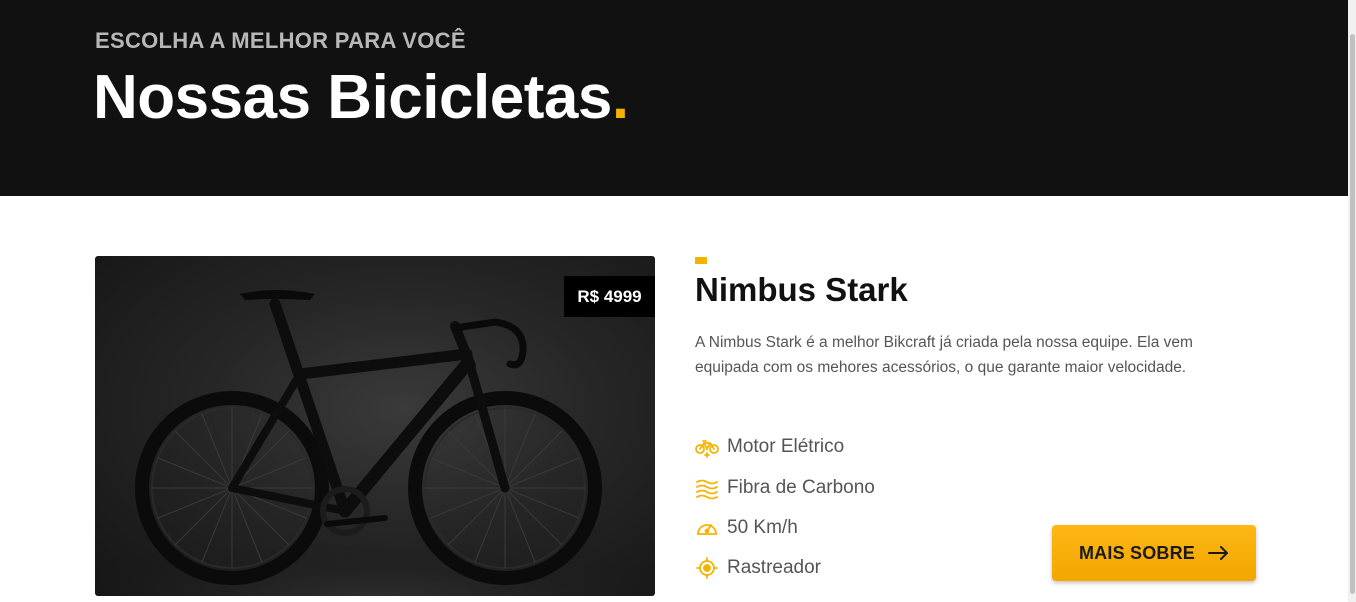 The image size is (1356, 602). I want to click on feature-label: Motor Elétrico, so click(786, 446).